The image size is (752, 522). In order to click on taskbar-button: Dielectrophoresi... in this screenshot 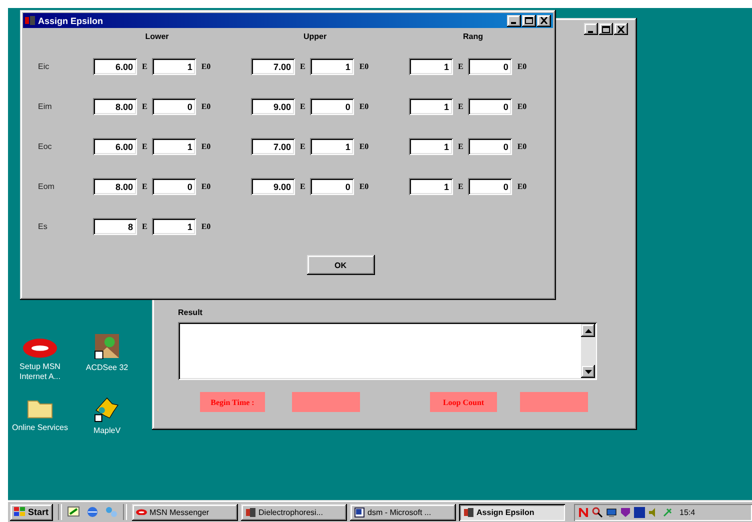, I will do `click(293, 512)`.